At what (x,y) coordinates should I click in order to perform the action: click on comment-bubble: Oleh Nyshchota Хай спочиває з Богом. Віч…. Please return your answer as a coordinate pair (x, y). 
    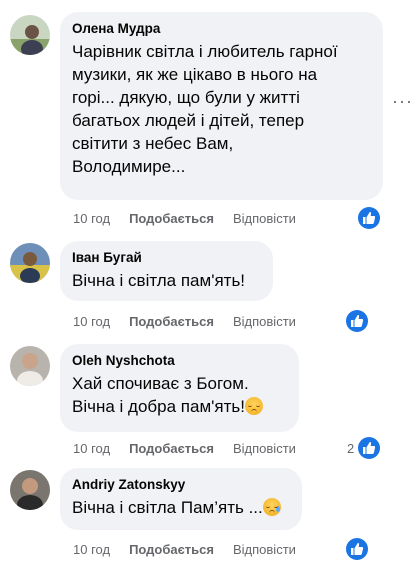
    Looking at the image, I should click on (179, 388).